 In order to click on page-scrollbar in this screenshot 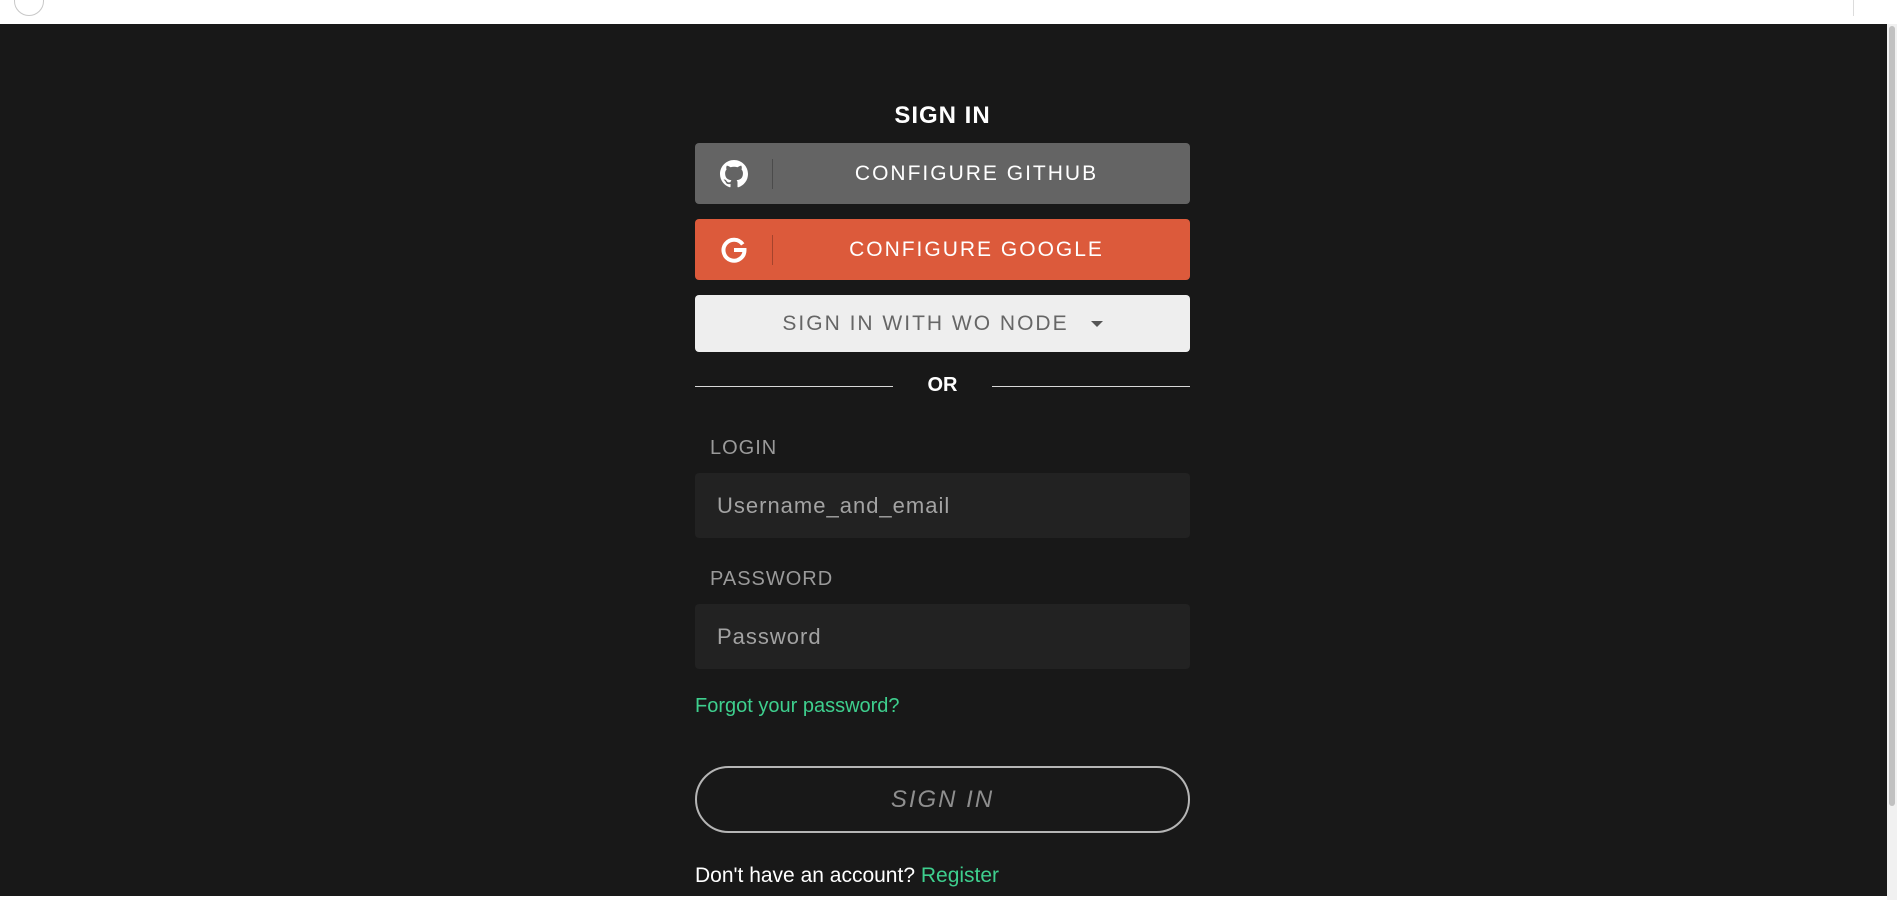, I will do `click(1892, 462)`.